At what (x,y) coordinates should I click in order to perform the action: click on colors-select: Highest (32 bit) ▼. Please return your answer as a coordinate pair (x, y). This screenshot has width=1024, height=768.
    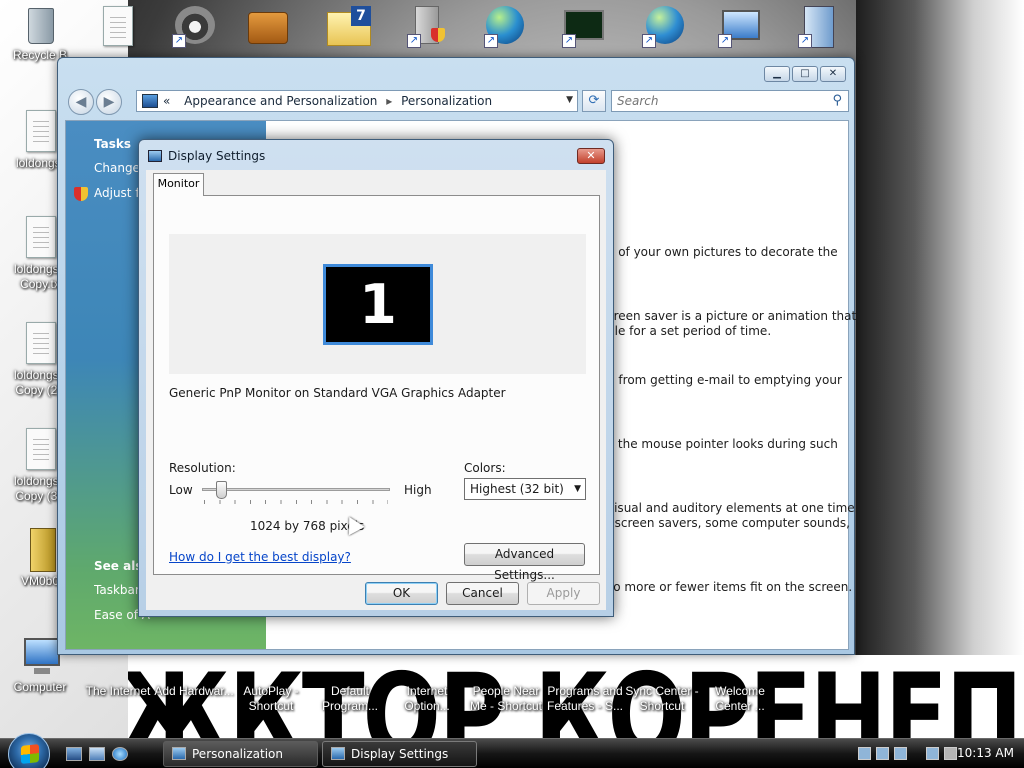
    Looking at the image, I should click on (525, 489).